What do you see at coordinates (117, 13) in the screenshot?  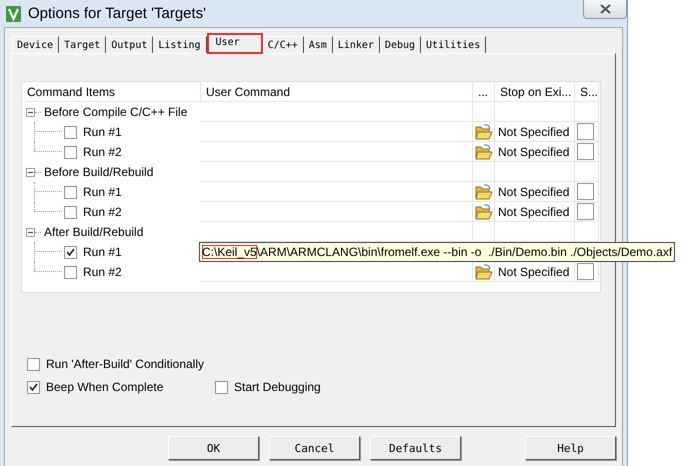 I see `window-title: Options for Target 'Targets'` at bounding box center [117, 13].